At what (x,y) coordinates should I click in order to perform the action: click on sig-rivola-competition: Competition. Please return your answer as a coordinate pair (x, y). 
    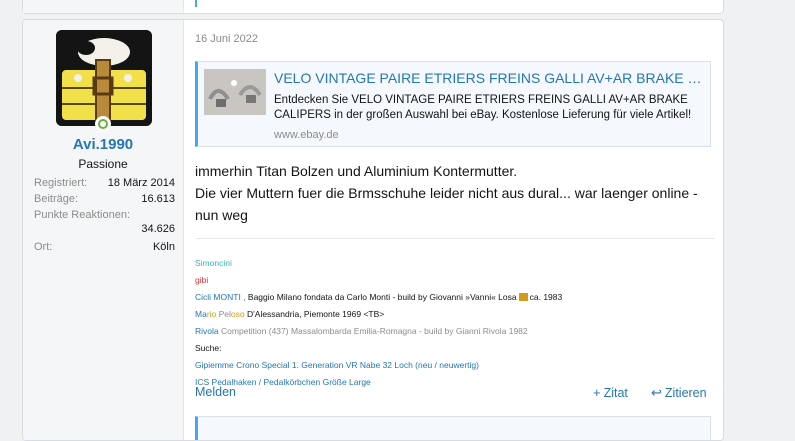
    Looking at the image, I should click on (243, 331).